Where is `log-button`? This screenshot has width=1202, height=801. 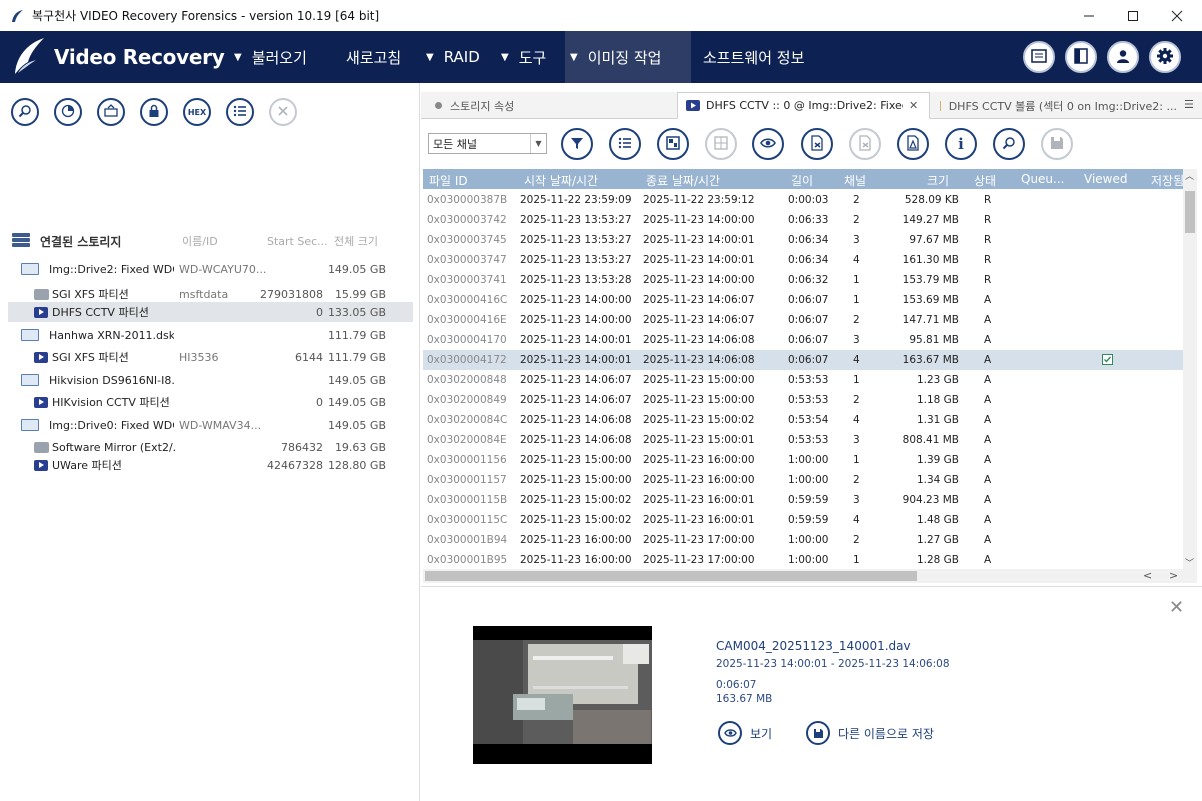 log-button is located at coordinates (1039, 57).